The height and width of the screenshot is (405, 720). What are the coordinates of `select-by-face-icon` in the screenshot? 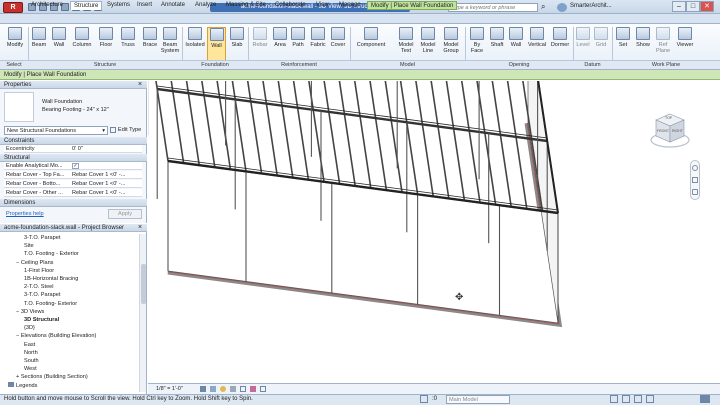 It's located at (650, 399).